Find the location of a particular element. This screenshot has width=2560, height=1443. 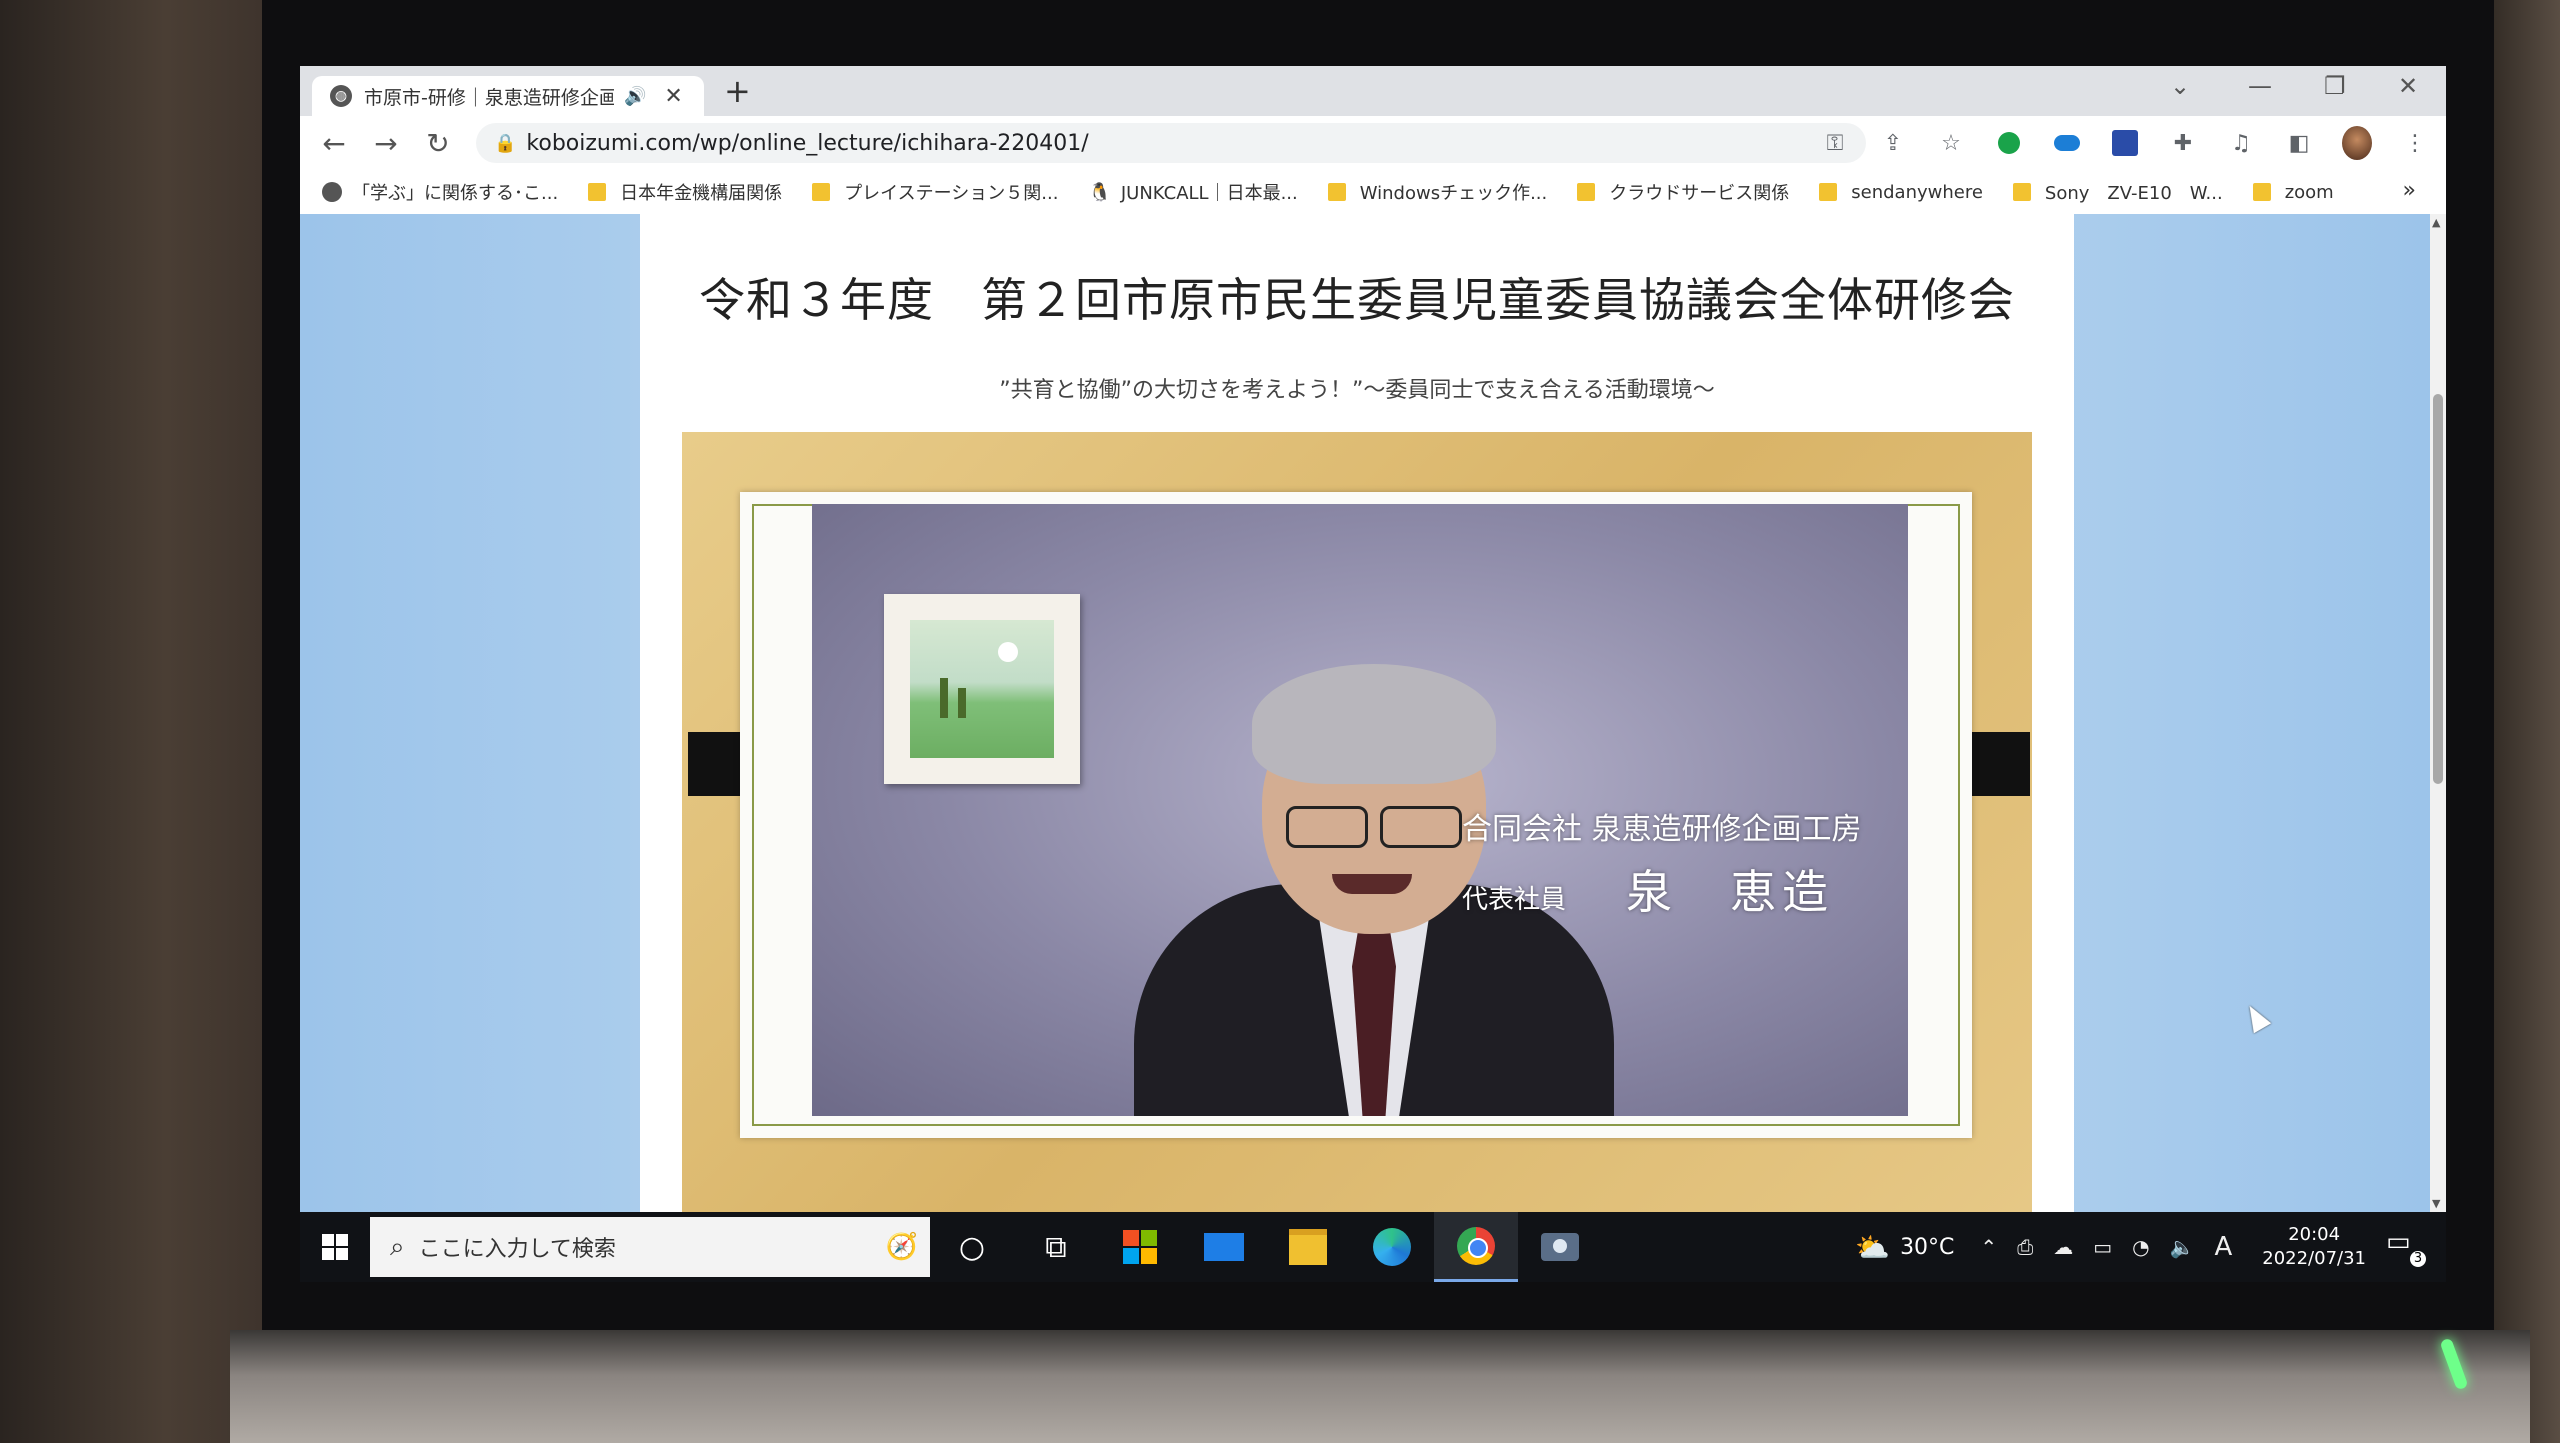

toolbar-actions: ⚿ ⇪ ☆ ✚ ♫ ◧ ⋮ is located at coordinates (2125, 143).